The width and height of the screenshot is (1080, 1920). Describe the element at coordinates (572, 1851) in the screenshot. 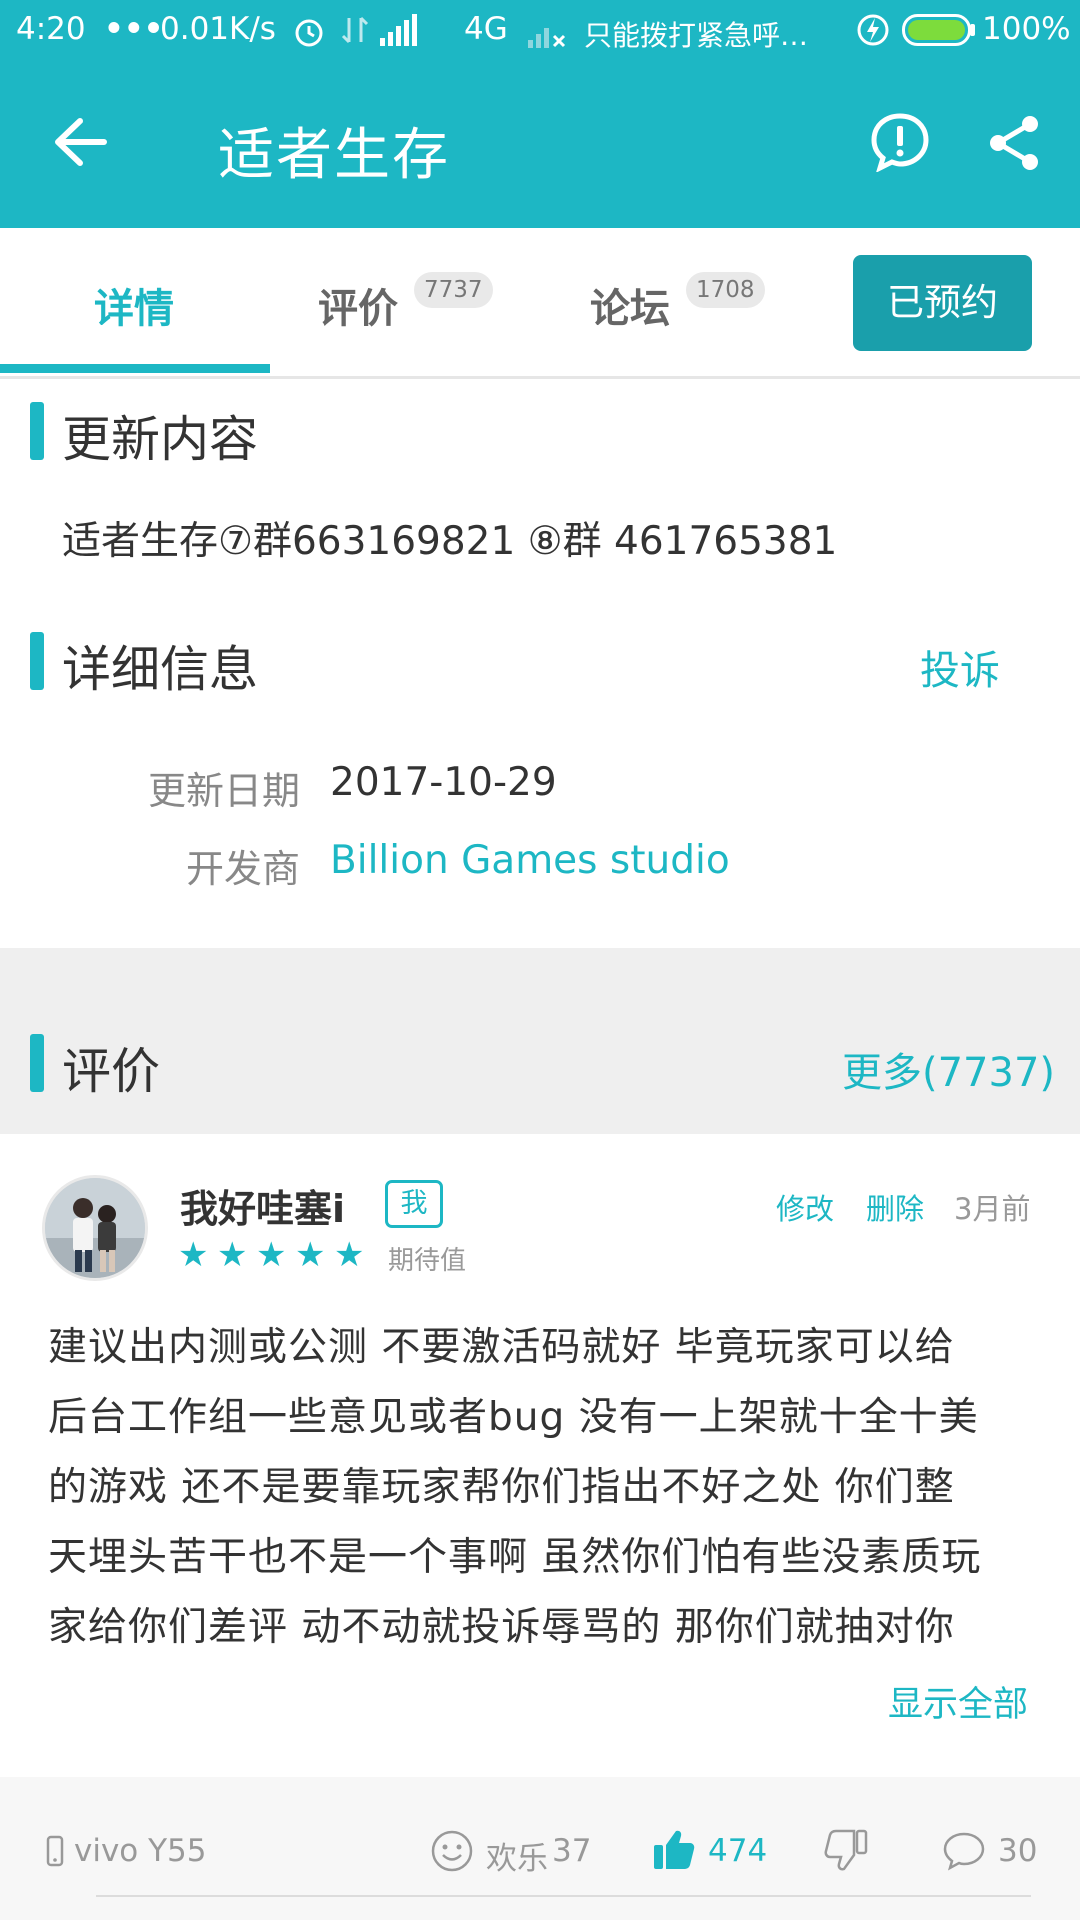

I see `fun-count: 37` at that location.